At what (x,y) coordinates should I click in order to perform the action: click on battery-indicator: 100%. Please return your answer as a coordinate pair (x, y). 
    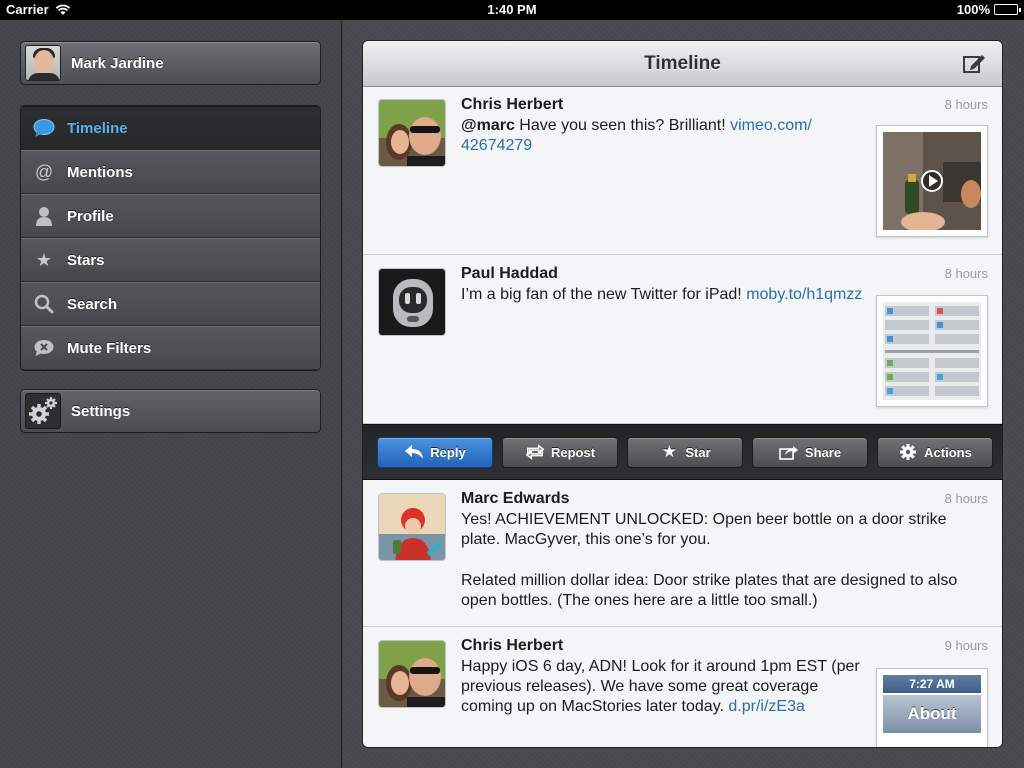
    Looking at the image, I should click on (988, 9).